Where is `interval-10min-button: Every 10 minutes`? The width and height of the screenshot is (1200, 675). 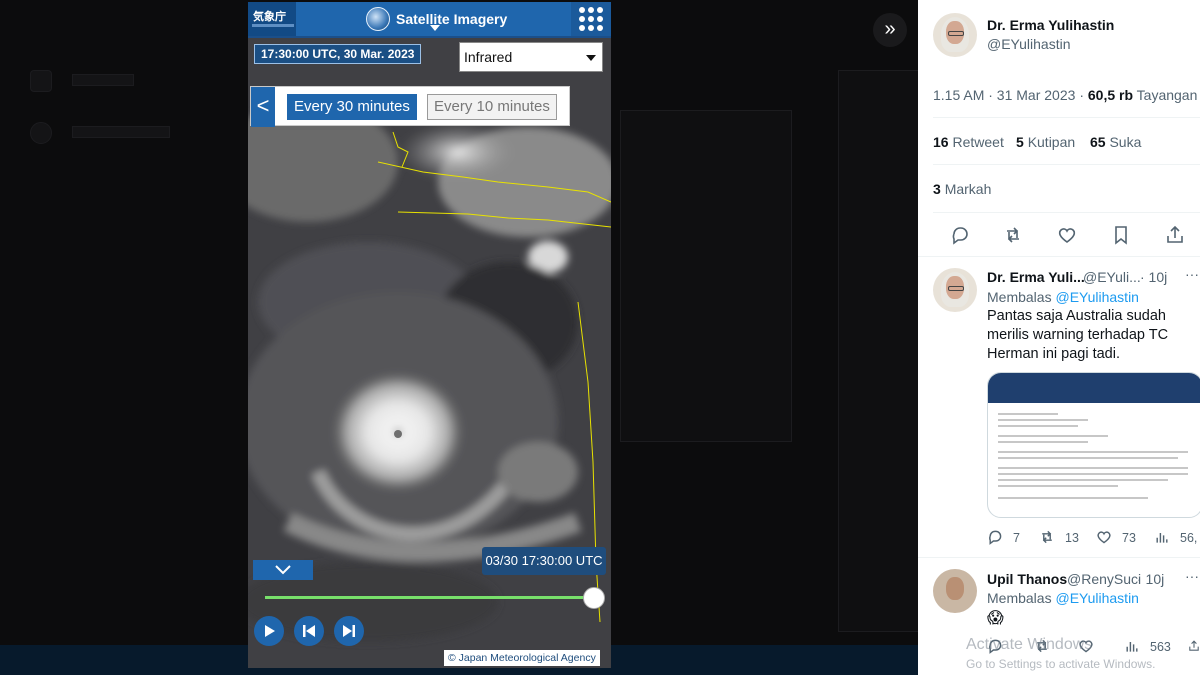 interval-10min-button: Every 10 minutes is located at coordinates (492, 107).